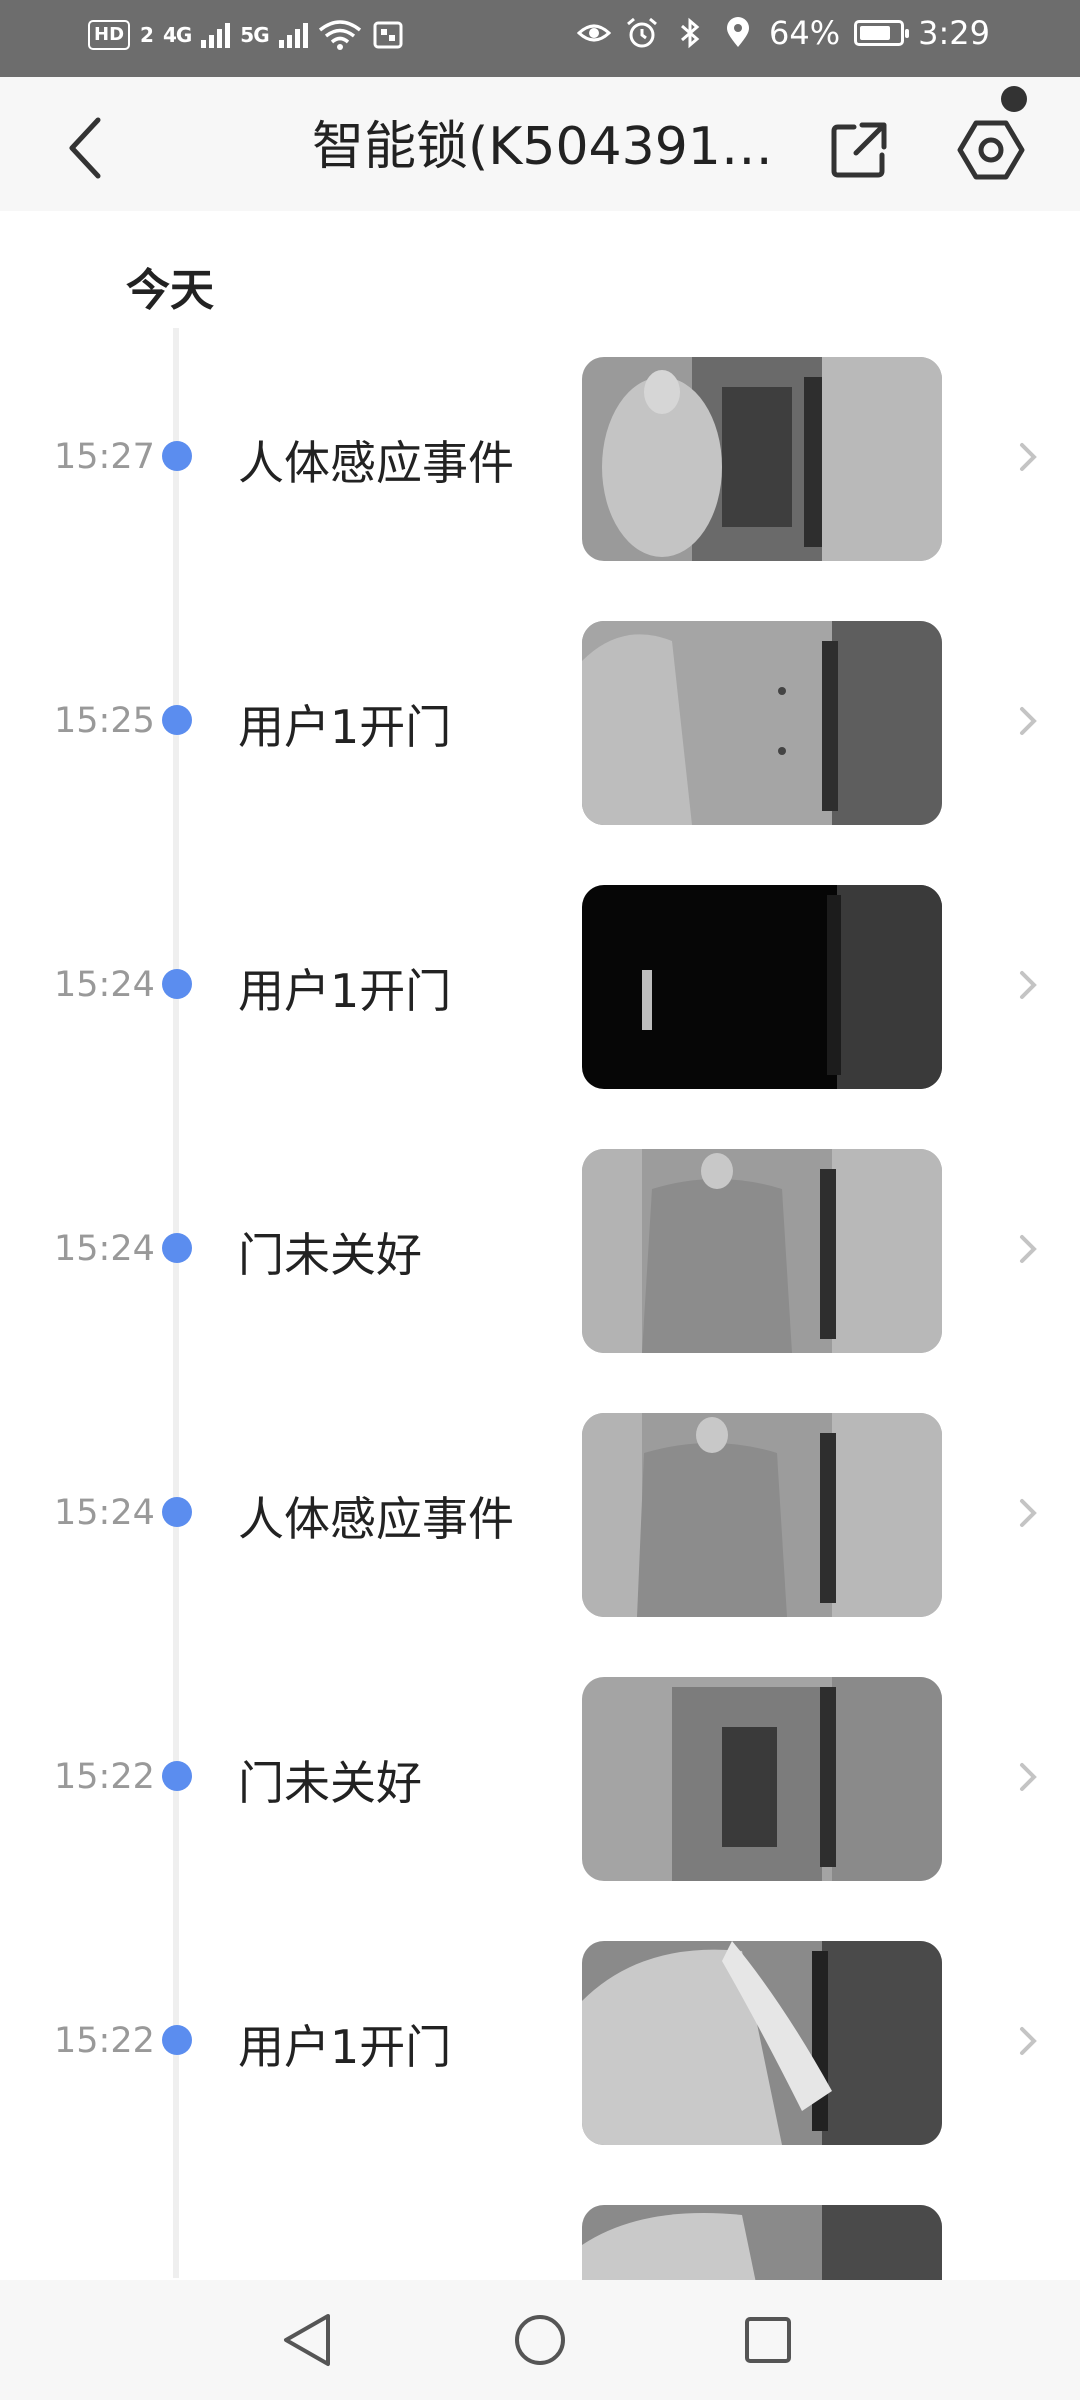 The height and width of the screenshot is (2400, 1080). Describe the element at coordinates (882, 33) in the screenshot. I see `battery-icon` at that location.